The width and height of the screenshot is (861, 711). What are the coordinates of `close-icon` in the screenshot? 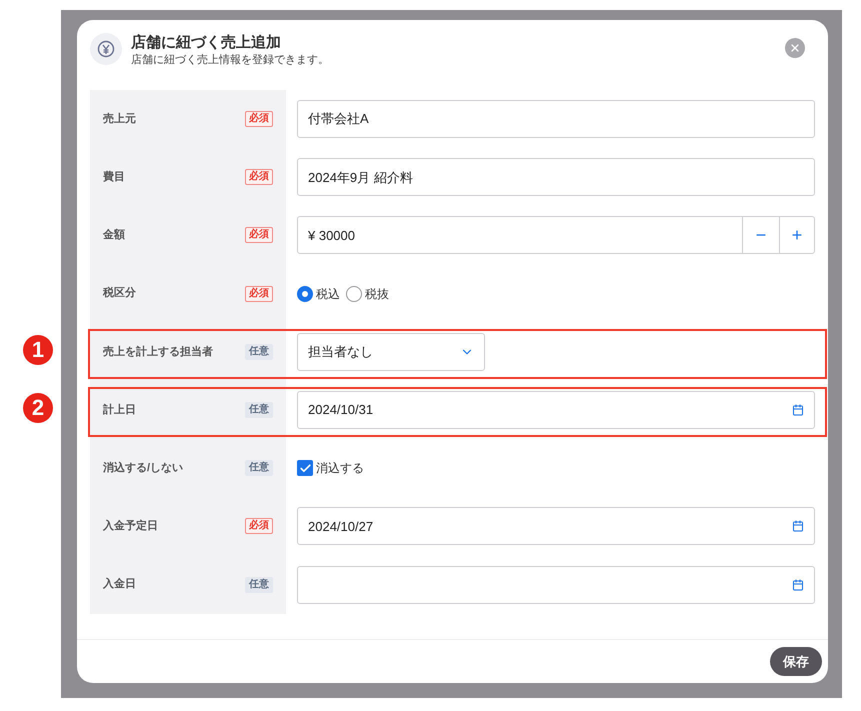 It's located at (795, 48).